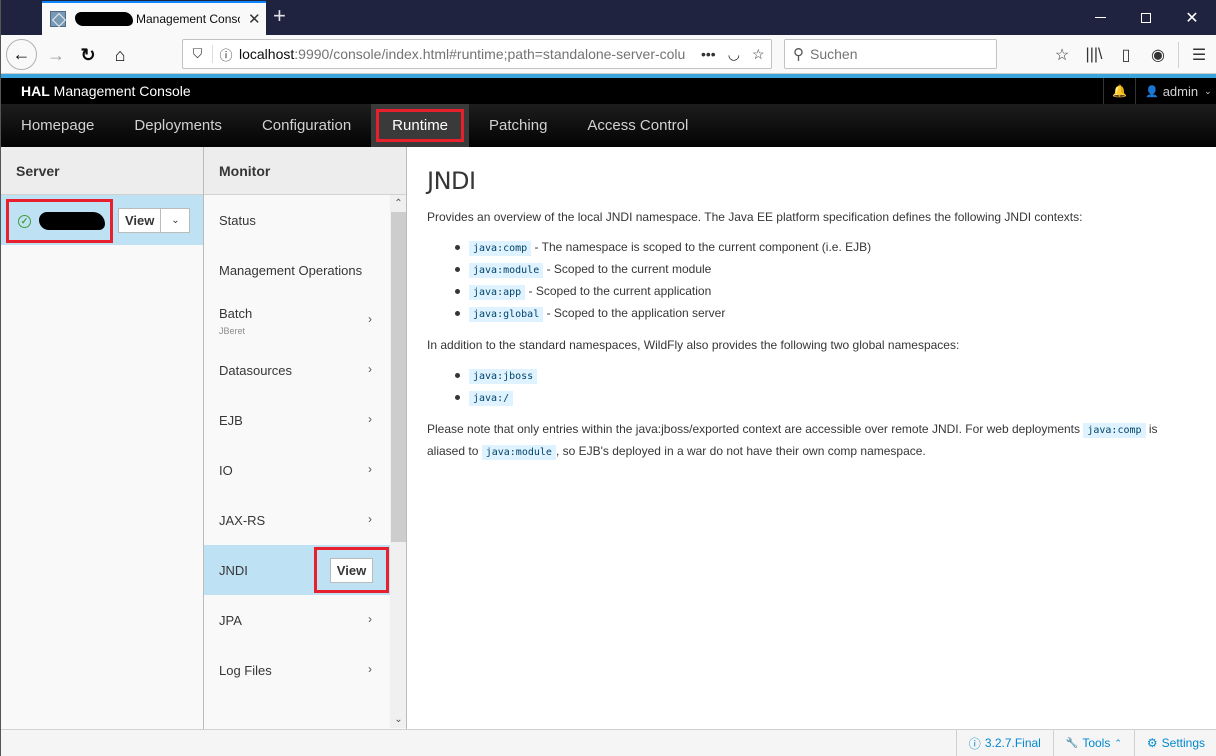 Image resolution: width=1216 pixels, height=756 pixels. Describe the element at coordinates (56, 55) in the screenshot. I see `forward-button: →` at that location.